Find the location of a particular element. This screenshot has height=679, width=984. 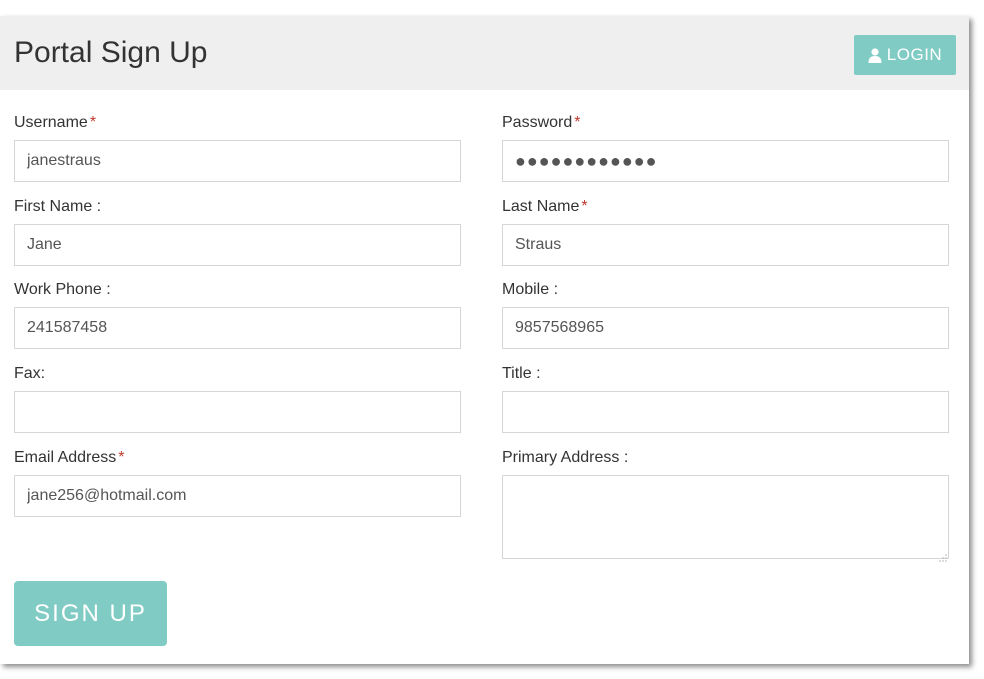

first-name-field-group: First Name : is located at coordinates (237, 231).